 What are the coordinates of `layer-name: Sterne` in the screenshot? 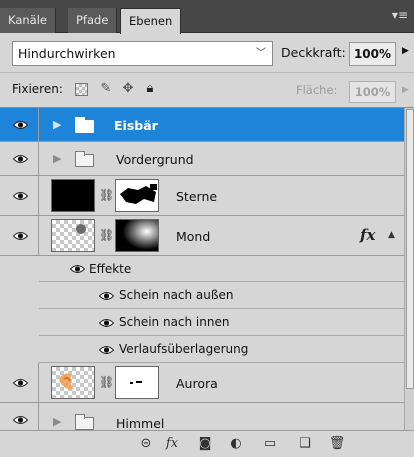 It's located at (197, 196).